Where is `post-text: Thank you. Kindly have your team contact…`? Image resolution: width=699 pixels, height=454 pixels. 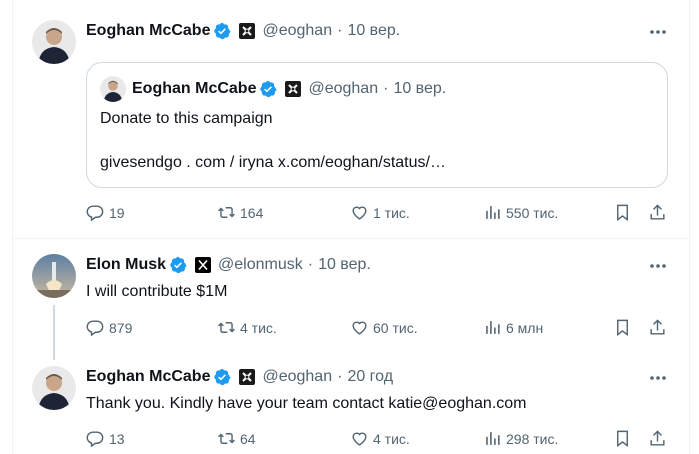 post-text: Thank you. Kindly have your team contact… is located at coordinates (306, 403).